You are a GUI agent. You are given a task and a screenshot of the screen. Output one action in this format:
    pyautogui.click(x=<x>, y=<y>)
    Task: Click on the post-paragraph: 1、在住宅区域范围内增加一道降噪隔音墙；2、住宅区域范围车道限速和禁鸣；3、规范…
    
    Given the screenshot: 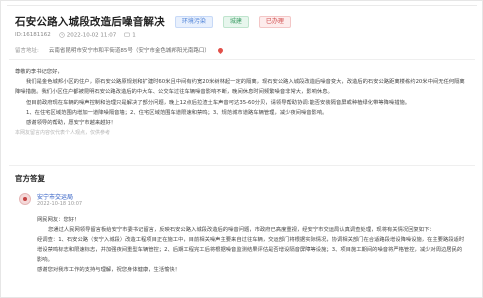 What is the action you would take?
    pyautogui.click(x=177, y=112)
    